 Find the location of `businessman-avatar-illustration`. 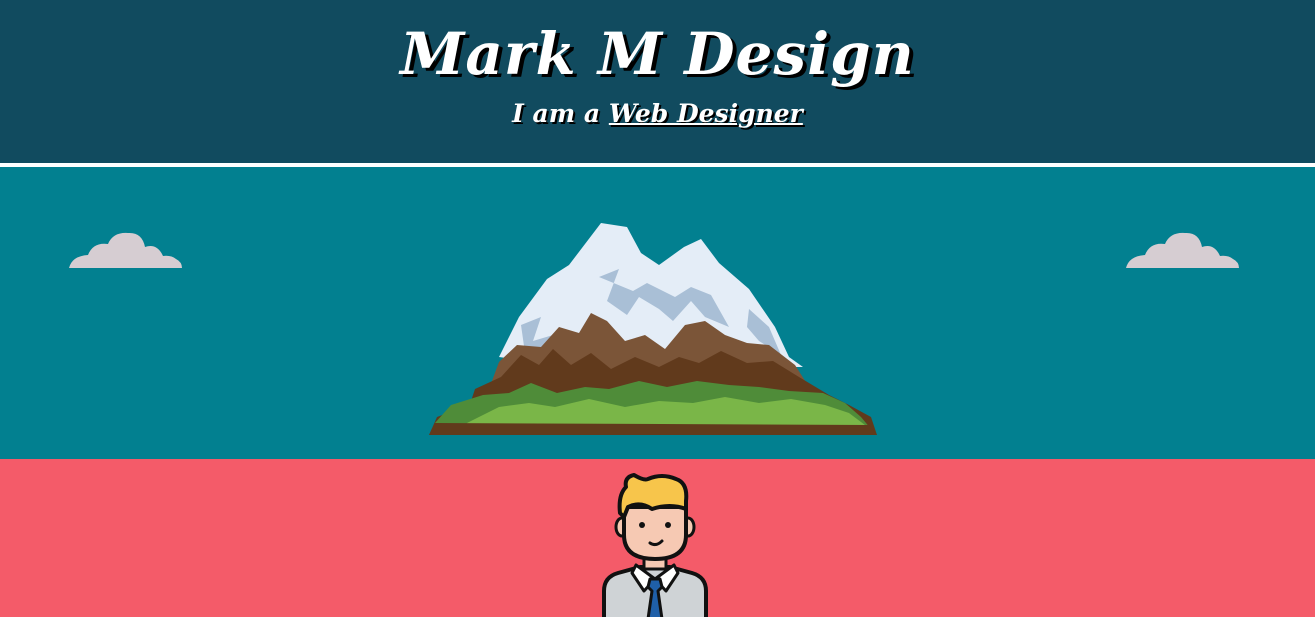

businessman-avatar-illustration is located at coordinates (655, 545).